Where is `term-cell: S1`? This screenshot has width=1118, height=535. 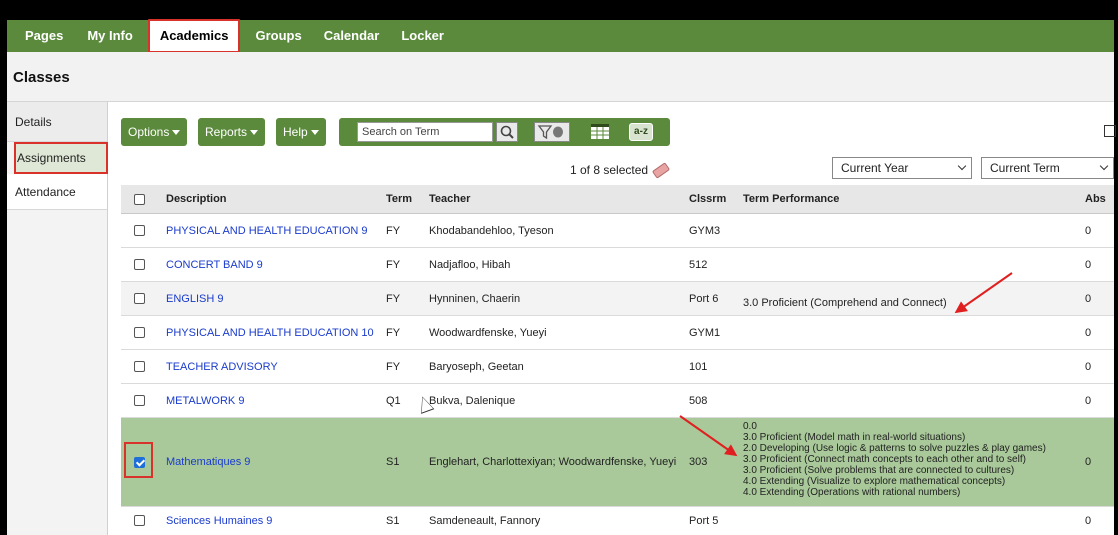
term-cell: S1 is located at coordinates (393, 462).